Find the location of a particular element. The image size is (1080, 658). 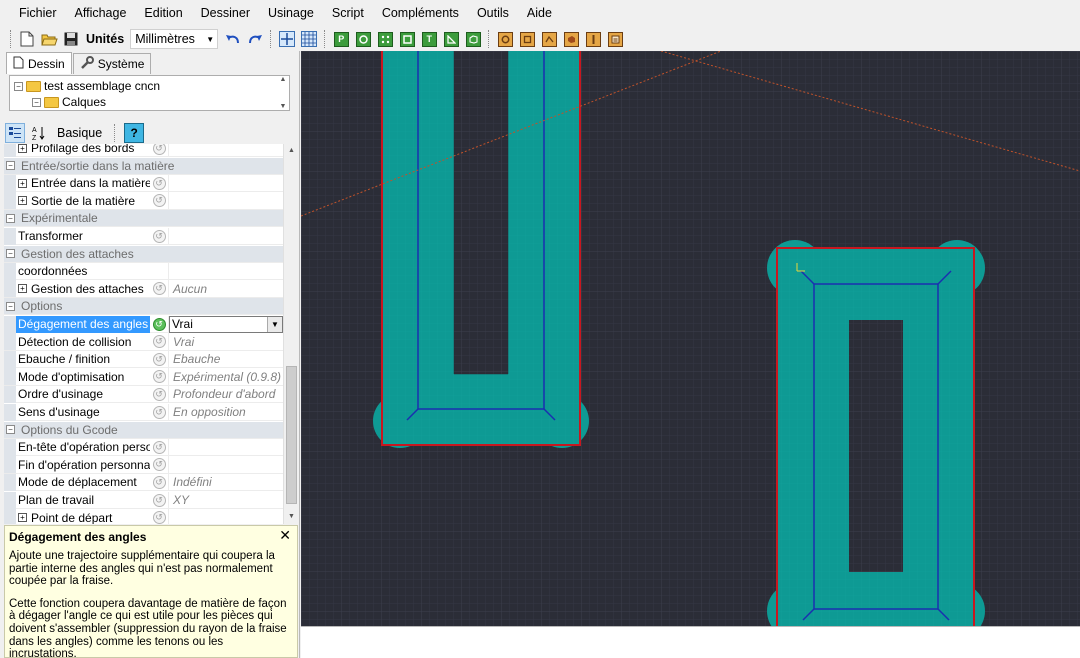

value-dropdown: Vrai ▼ is located at coordinates (226, 324).